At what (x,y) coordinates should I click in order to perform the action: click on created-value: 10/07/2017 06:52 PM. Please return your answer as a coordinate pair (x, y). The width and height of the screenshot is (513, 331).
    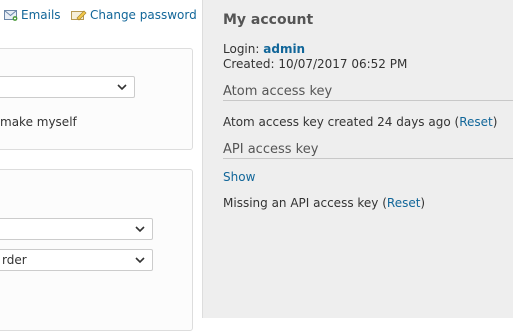
    Looking at the image, I should click on (343, 64).